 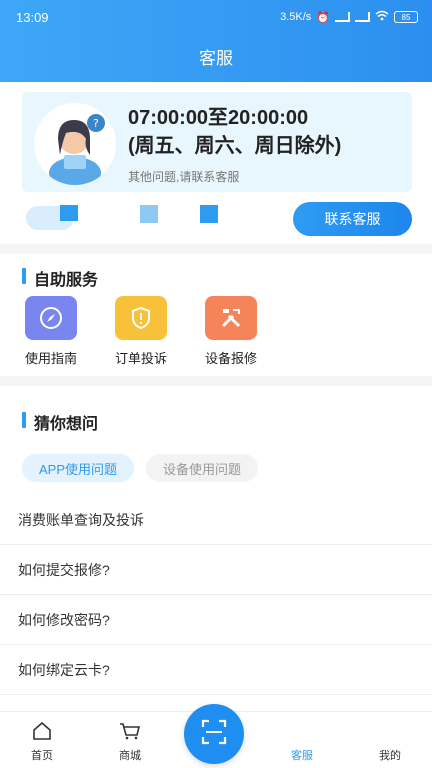 I want to click on faq-item: 如何修改密码?, so click(x=216, y=620).